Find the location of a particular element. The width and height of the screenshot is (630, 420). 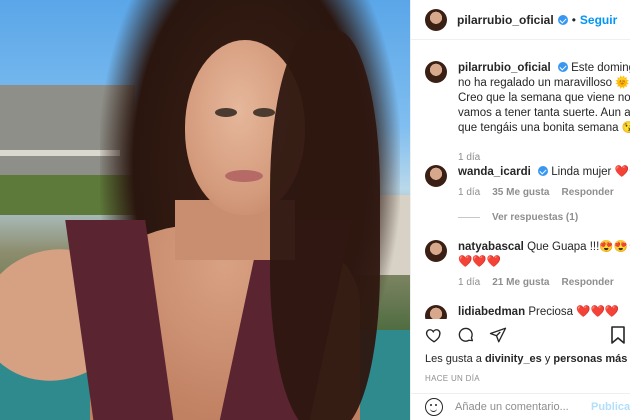

replies-divider is located at coordinates (469, 217).